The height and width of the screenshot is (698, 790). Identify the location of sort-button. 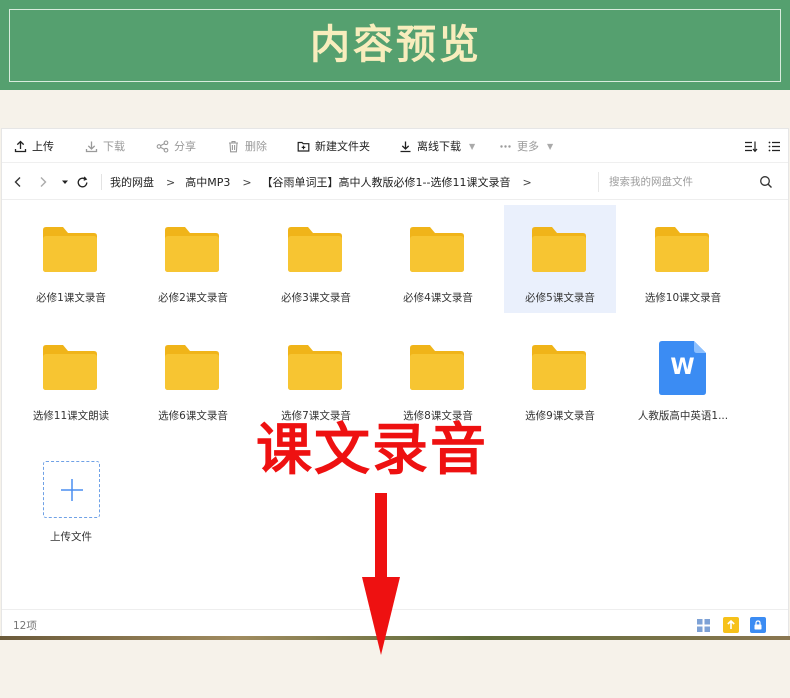
(751, 146).